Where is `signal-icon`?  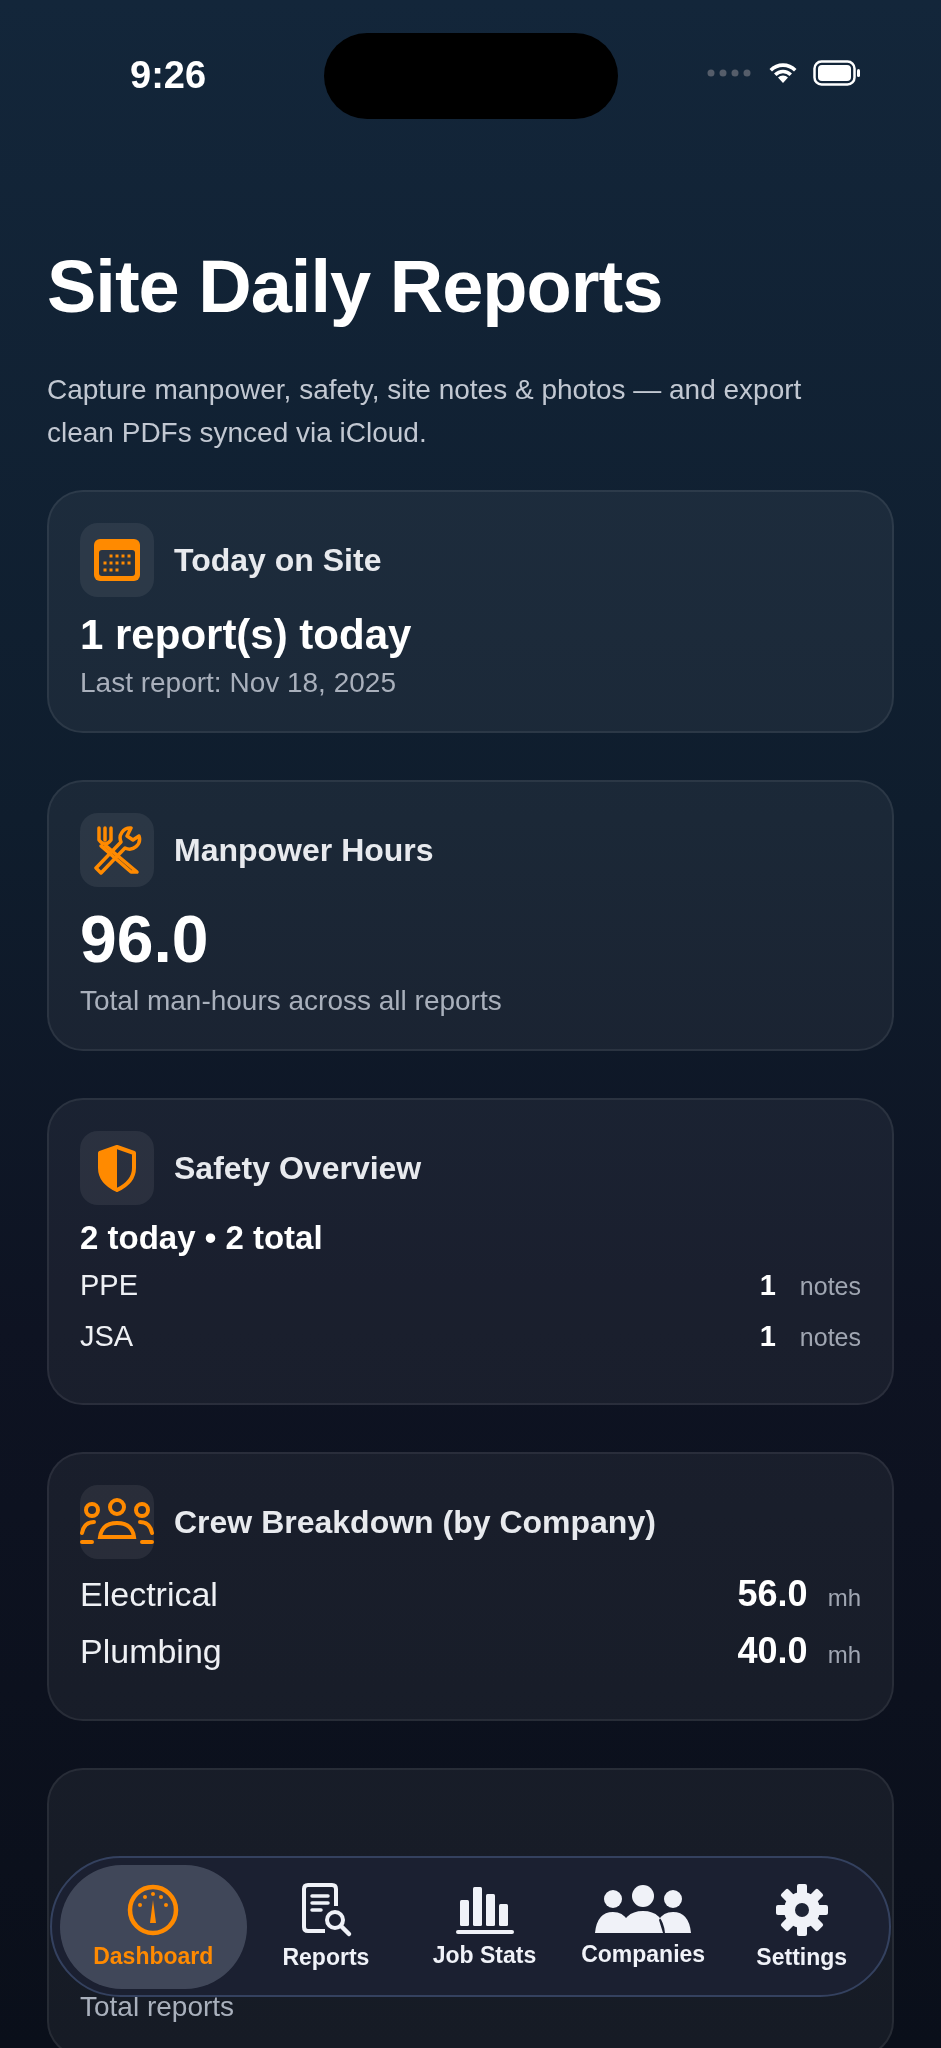 signal-icon is located at coordinates (730, 73).